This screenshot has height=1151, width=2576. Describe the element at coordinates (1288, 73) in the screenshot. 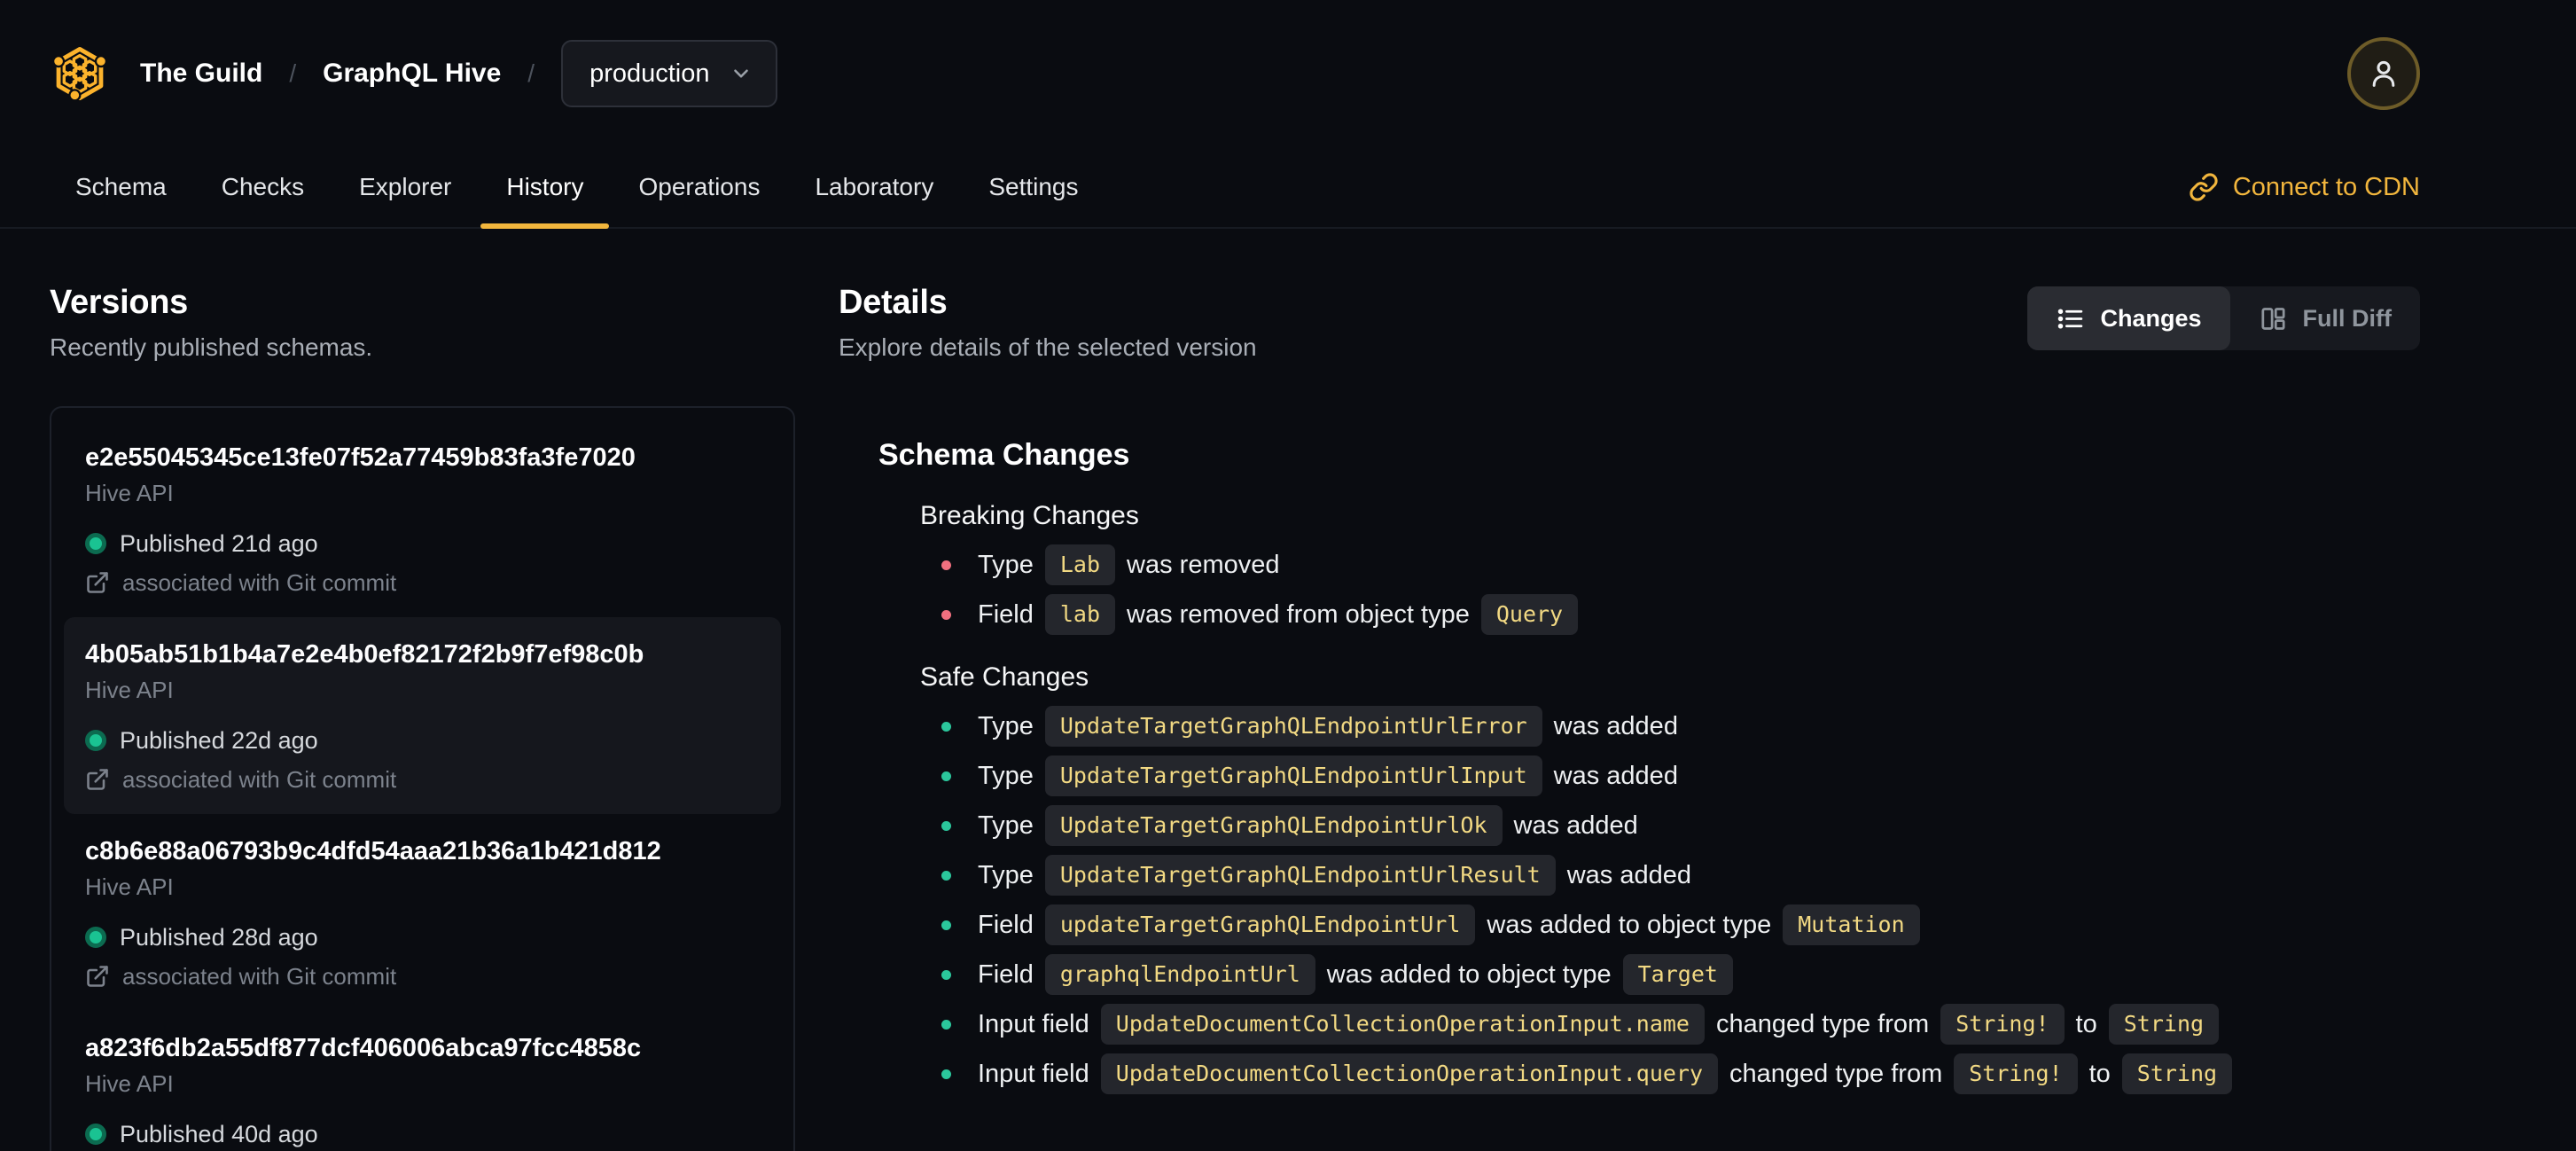

I see `header-top: The Guild / GraphQL Hive / production` at that location.